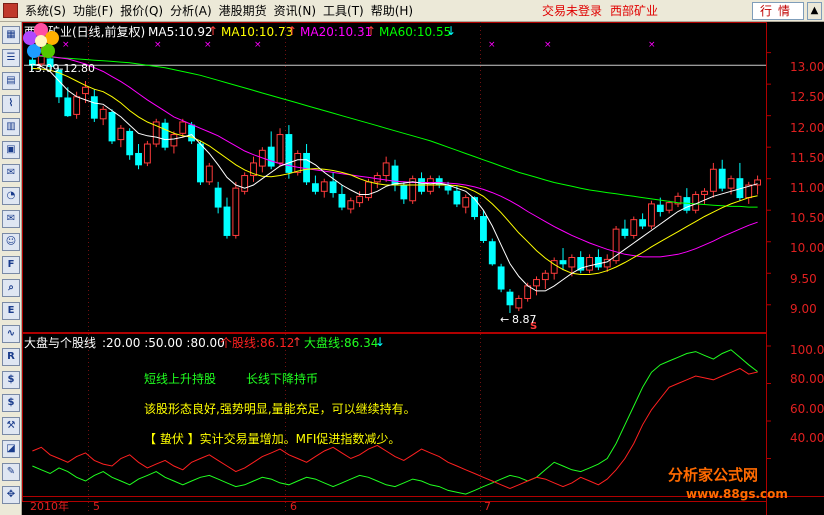  I want to click on indicator-tick: 60.00, so click(807, 409).